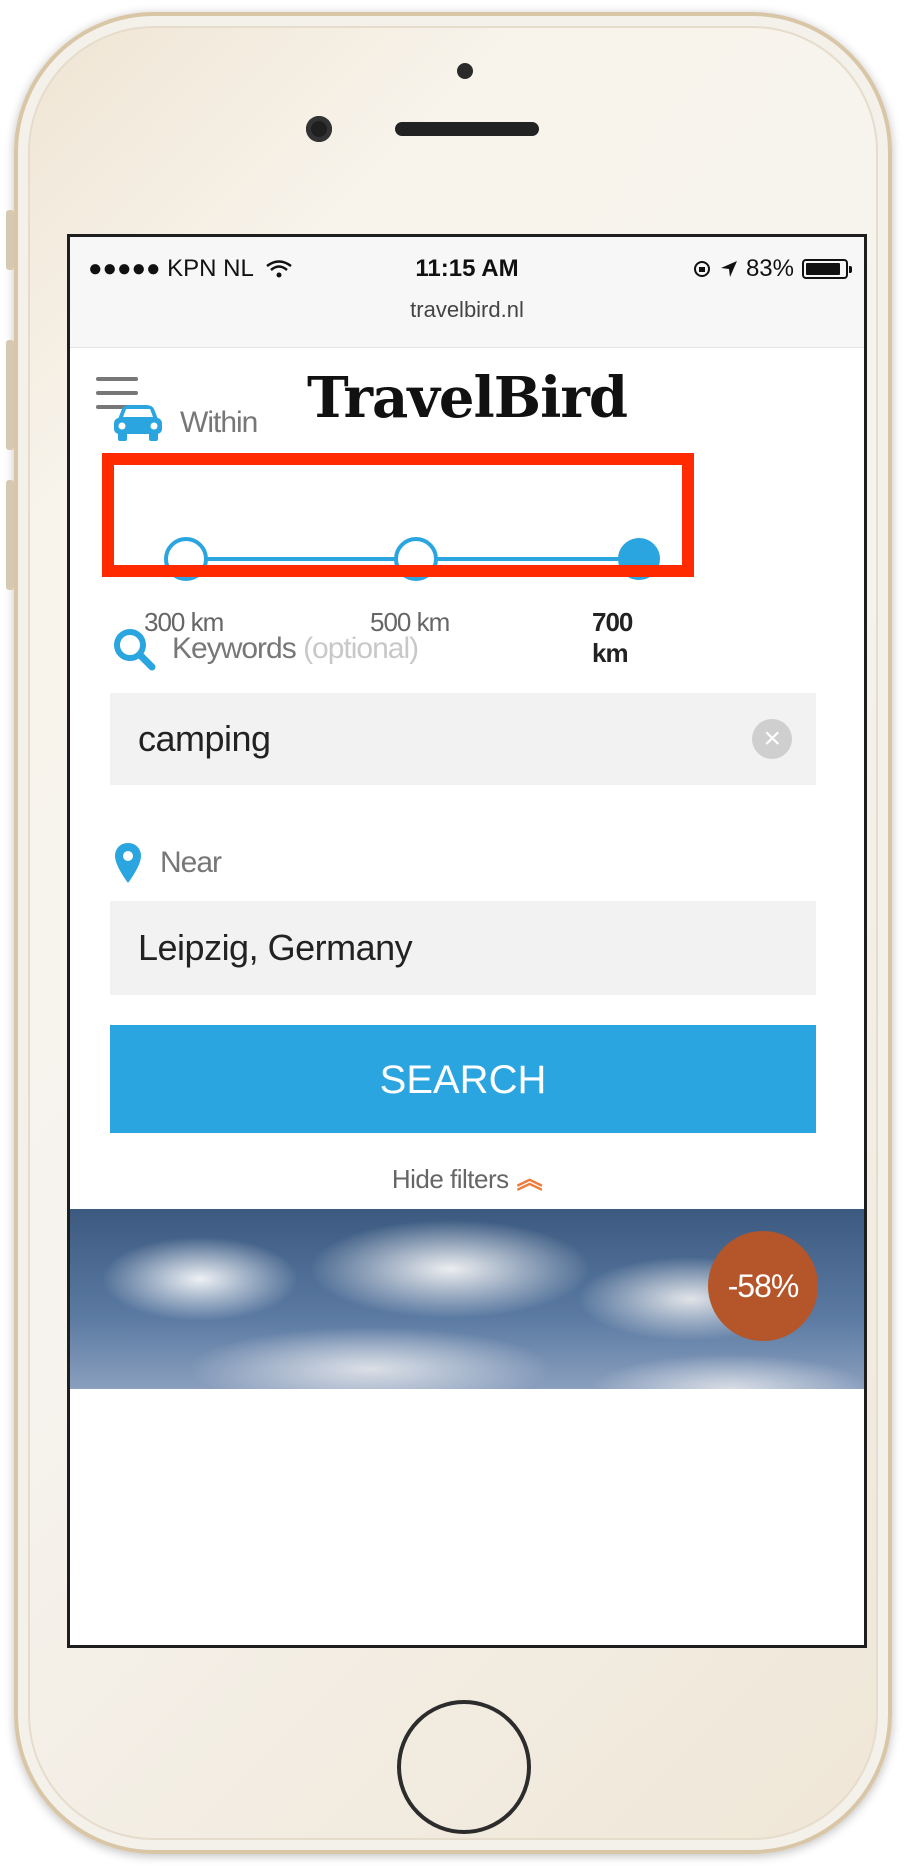 This screenshot has width=910, height=1866. What do you see at coordinates (402, 597) in the screenshot?
I see `distance-slider: 300 km 500 km 700 km` at bounding box center [402, 597].